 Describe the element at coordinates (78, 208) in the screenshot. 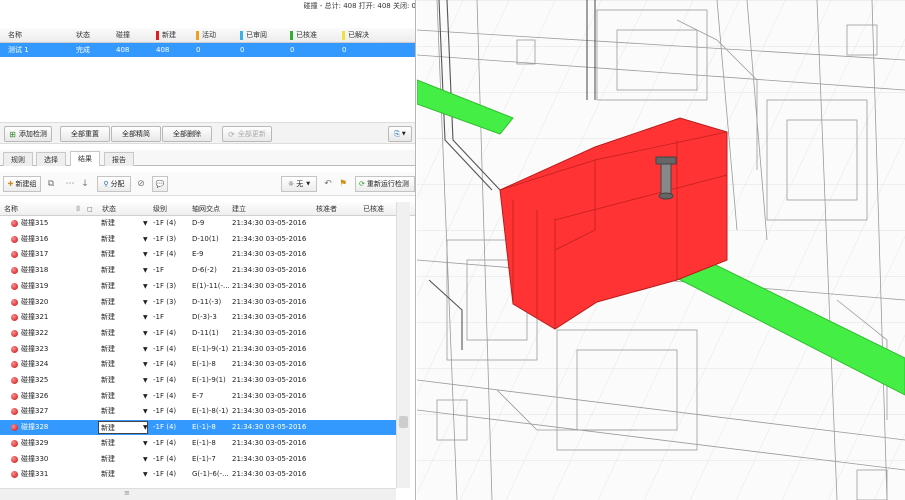

I see `camera-icon: ⌷` at that location.